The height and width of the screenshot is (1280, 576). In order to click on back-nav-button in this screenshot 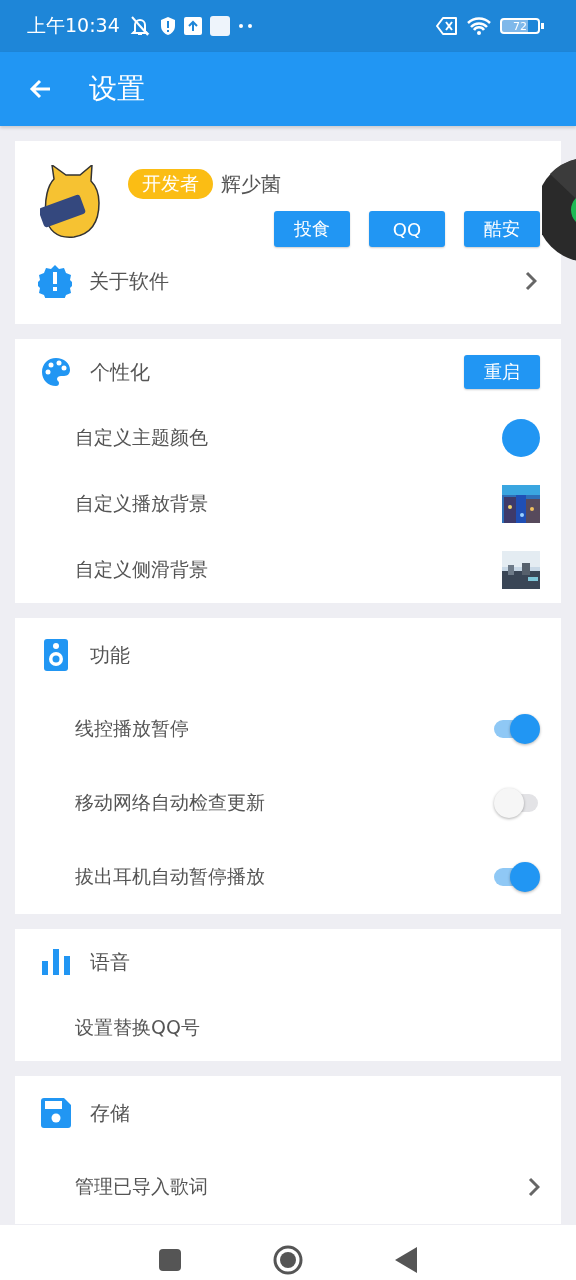, I will do `click(406, 1260)`.